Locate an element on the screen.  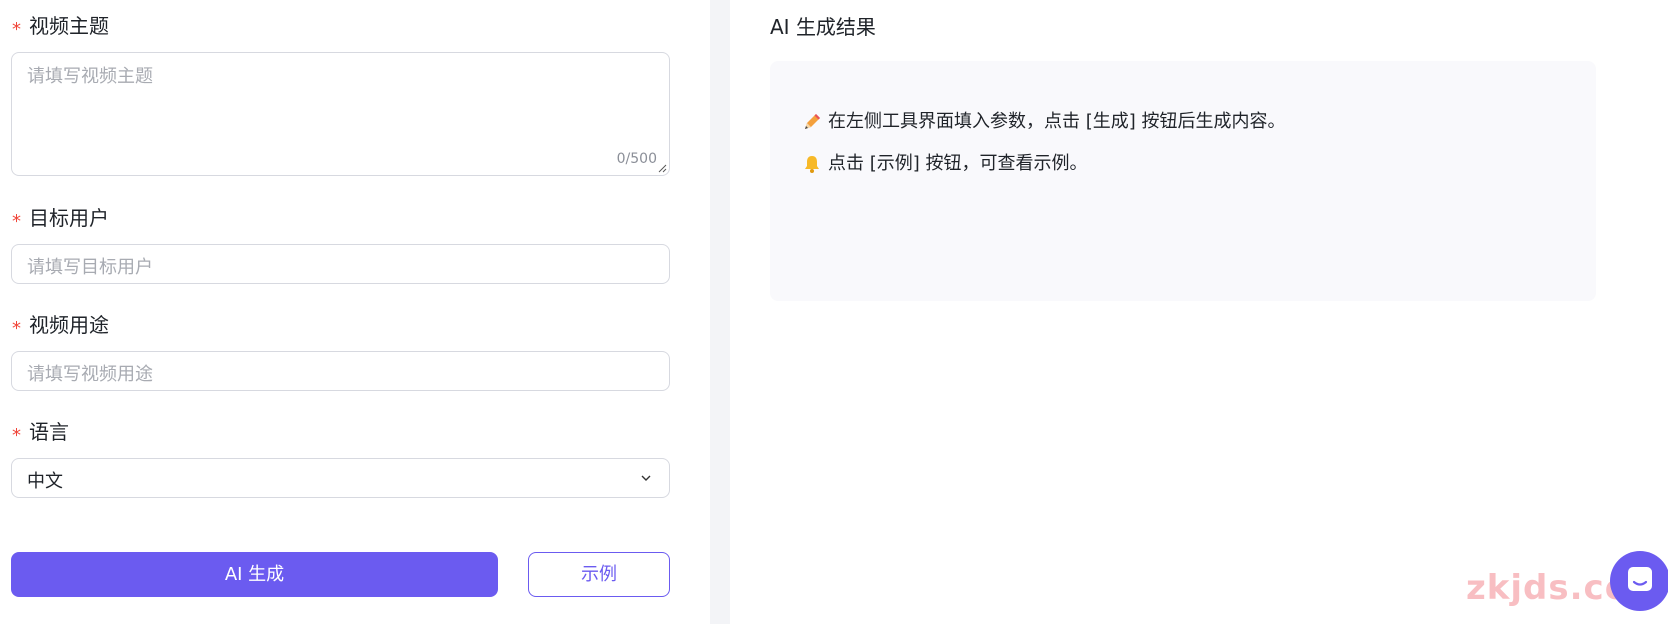
audience-placeholder: 请填写目标用户 is located at coordinates (90, 267).